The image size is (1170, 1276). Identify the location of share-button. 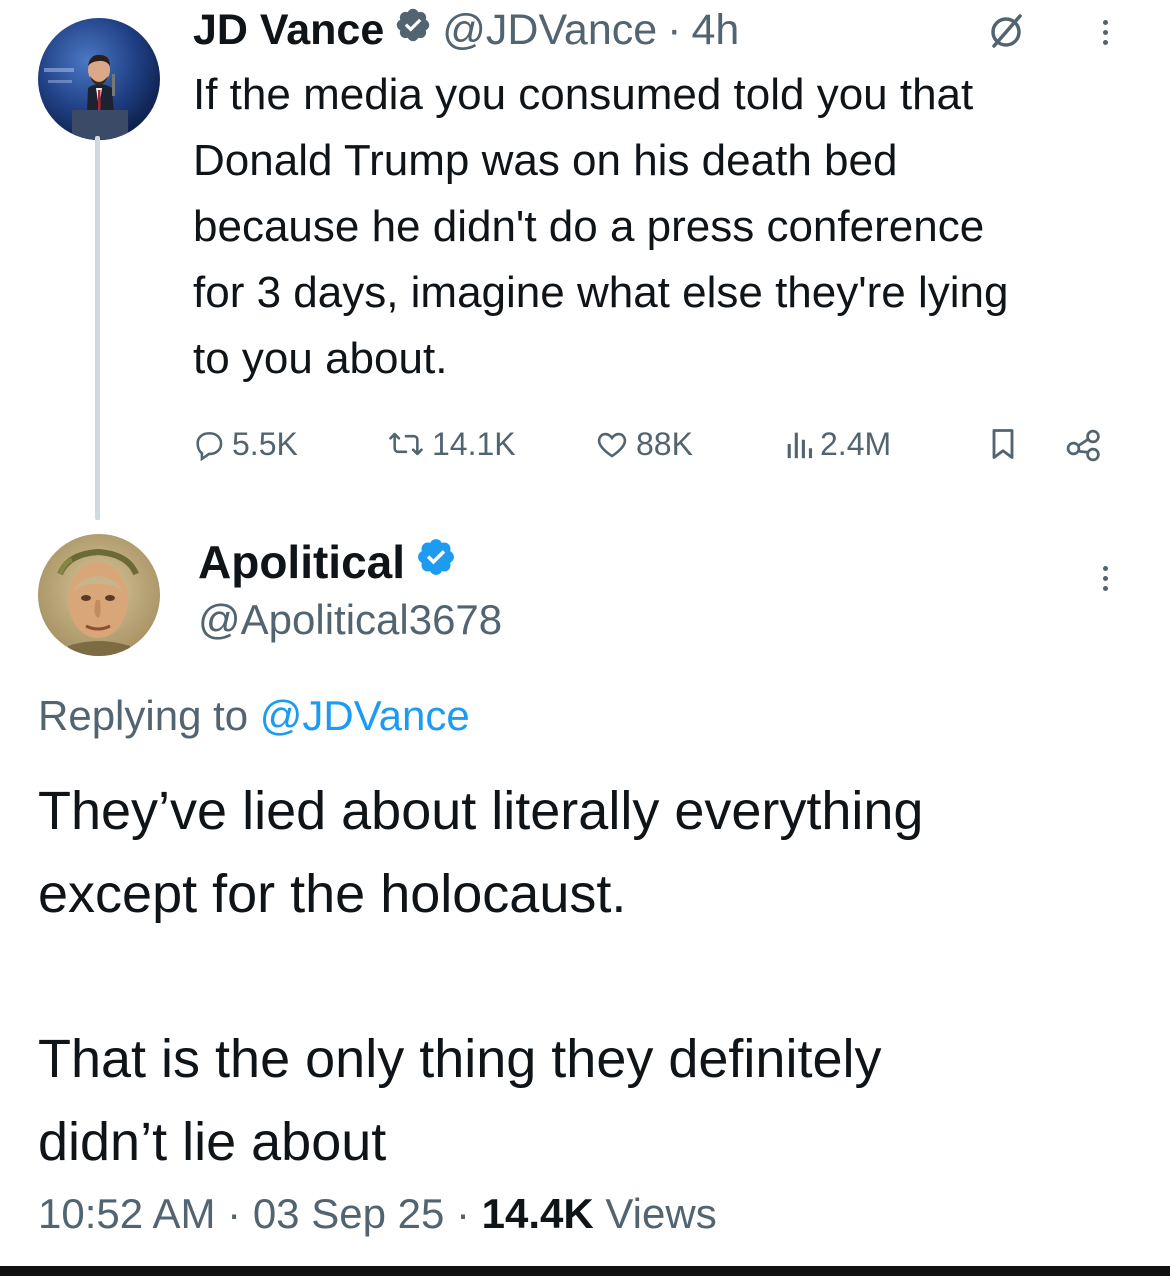
(1084, 444).